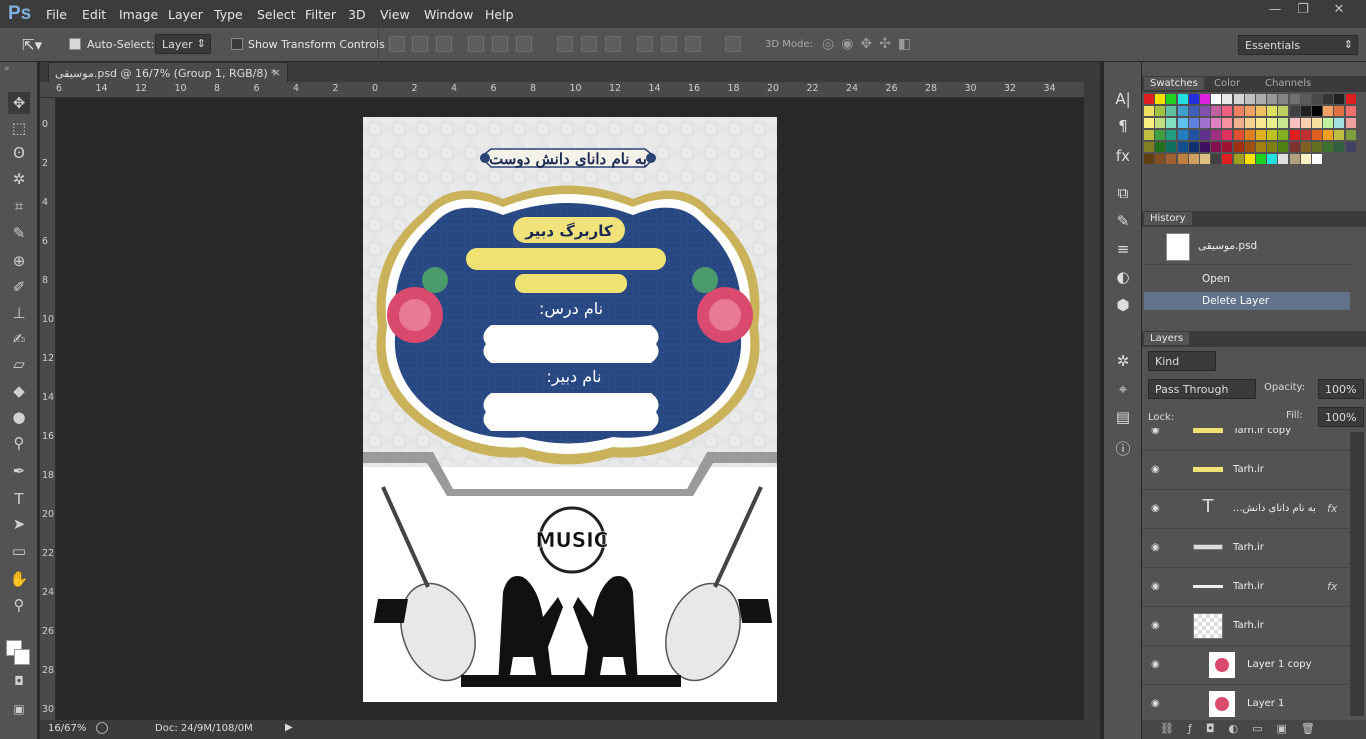 The image size is (1366, 739). What do you see at coordinates (476, 44) in the screenshot?
I see `align-left-icon` at bounding box center [476, 44].